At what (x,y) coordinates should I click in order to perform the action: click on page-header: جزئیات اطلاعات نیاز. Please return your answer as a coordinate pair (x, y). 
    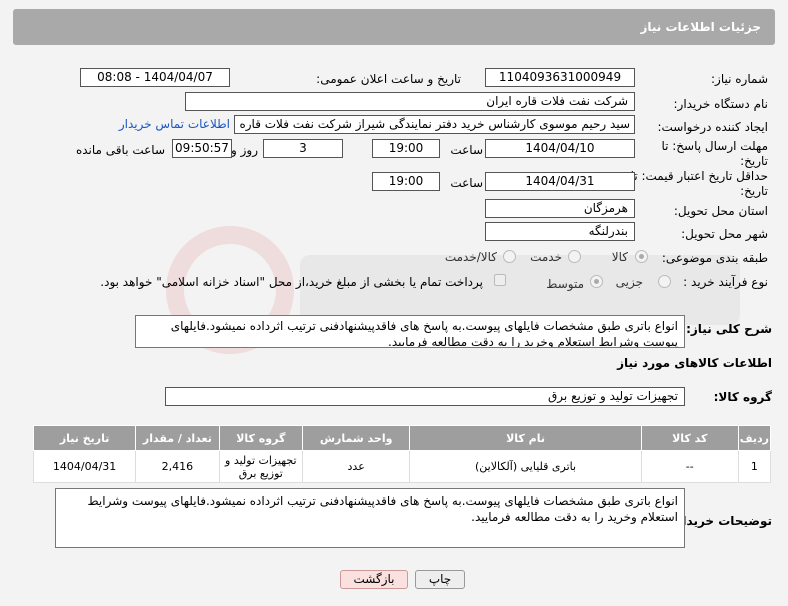
    Looking at the image, I should click on (394, 27).